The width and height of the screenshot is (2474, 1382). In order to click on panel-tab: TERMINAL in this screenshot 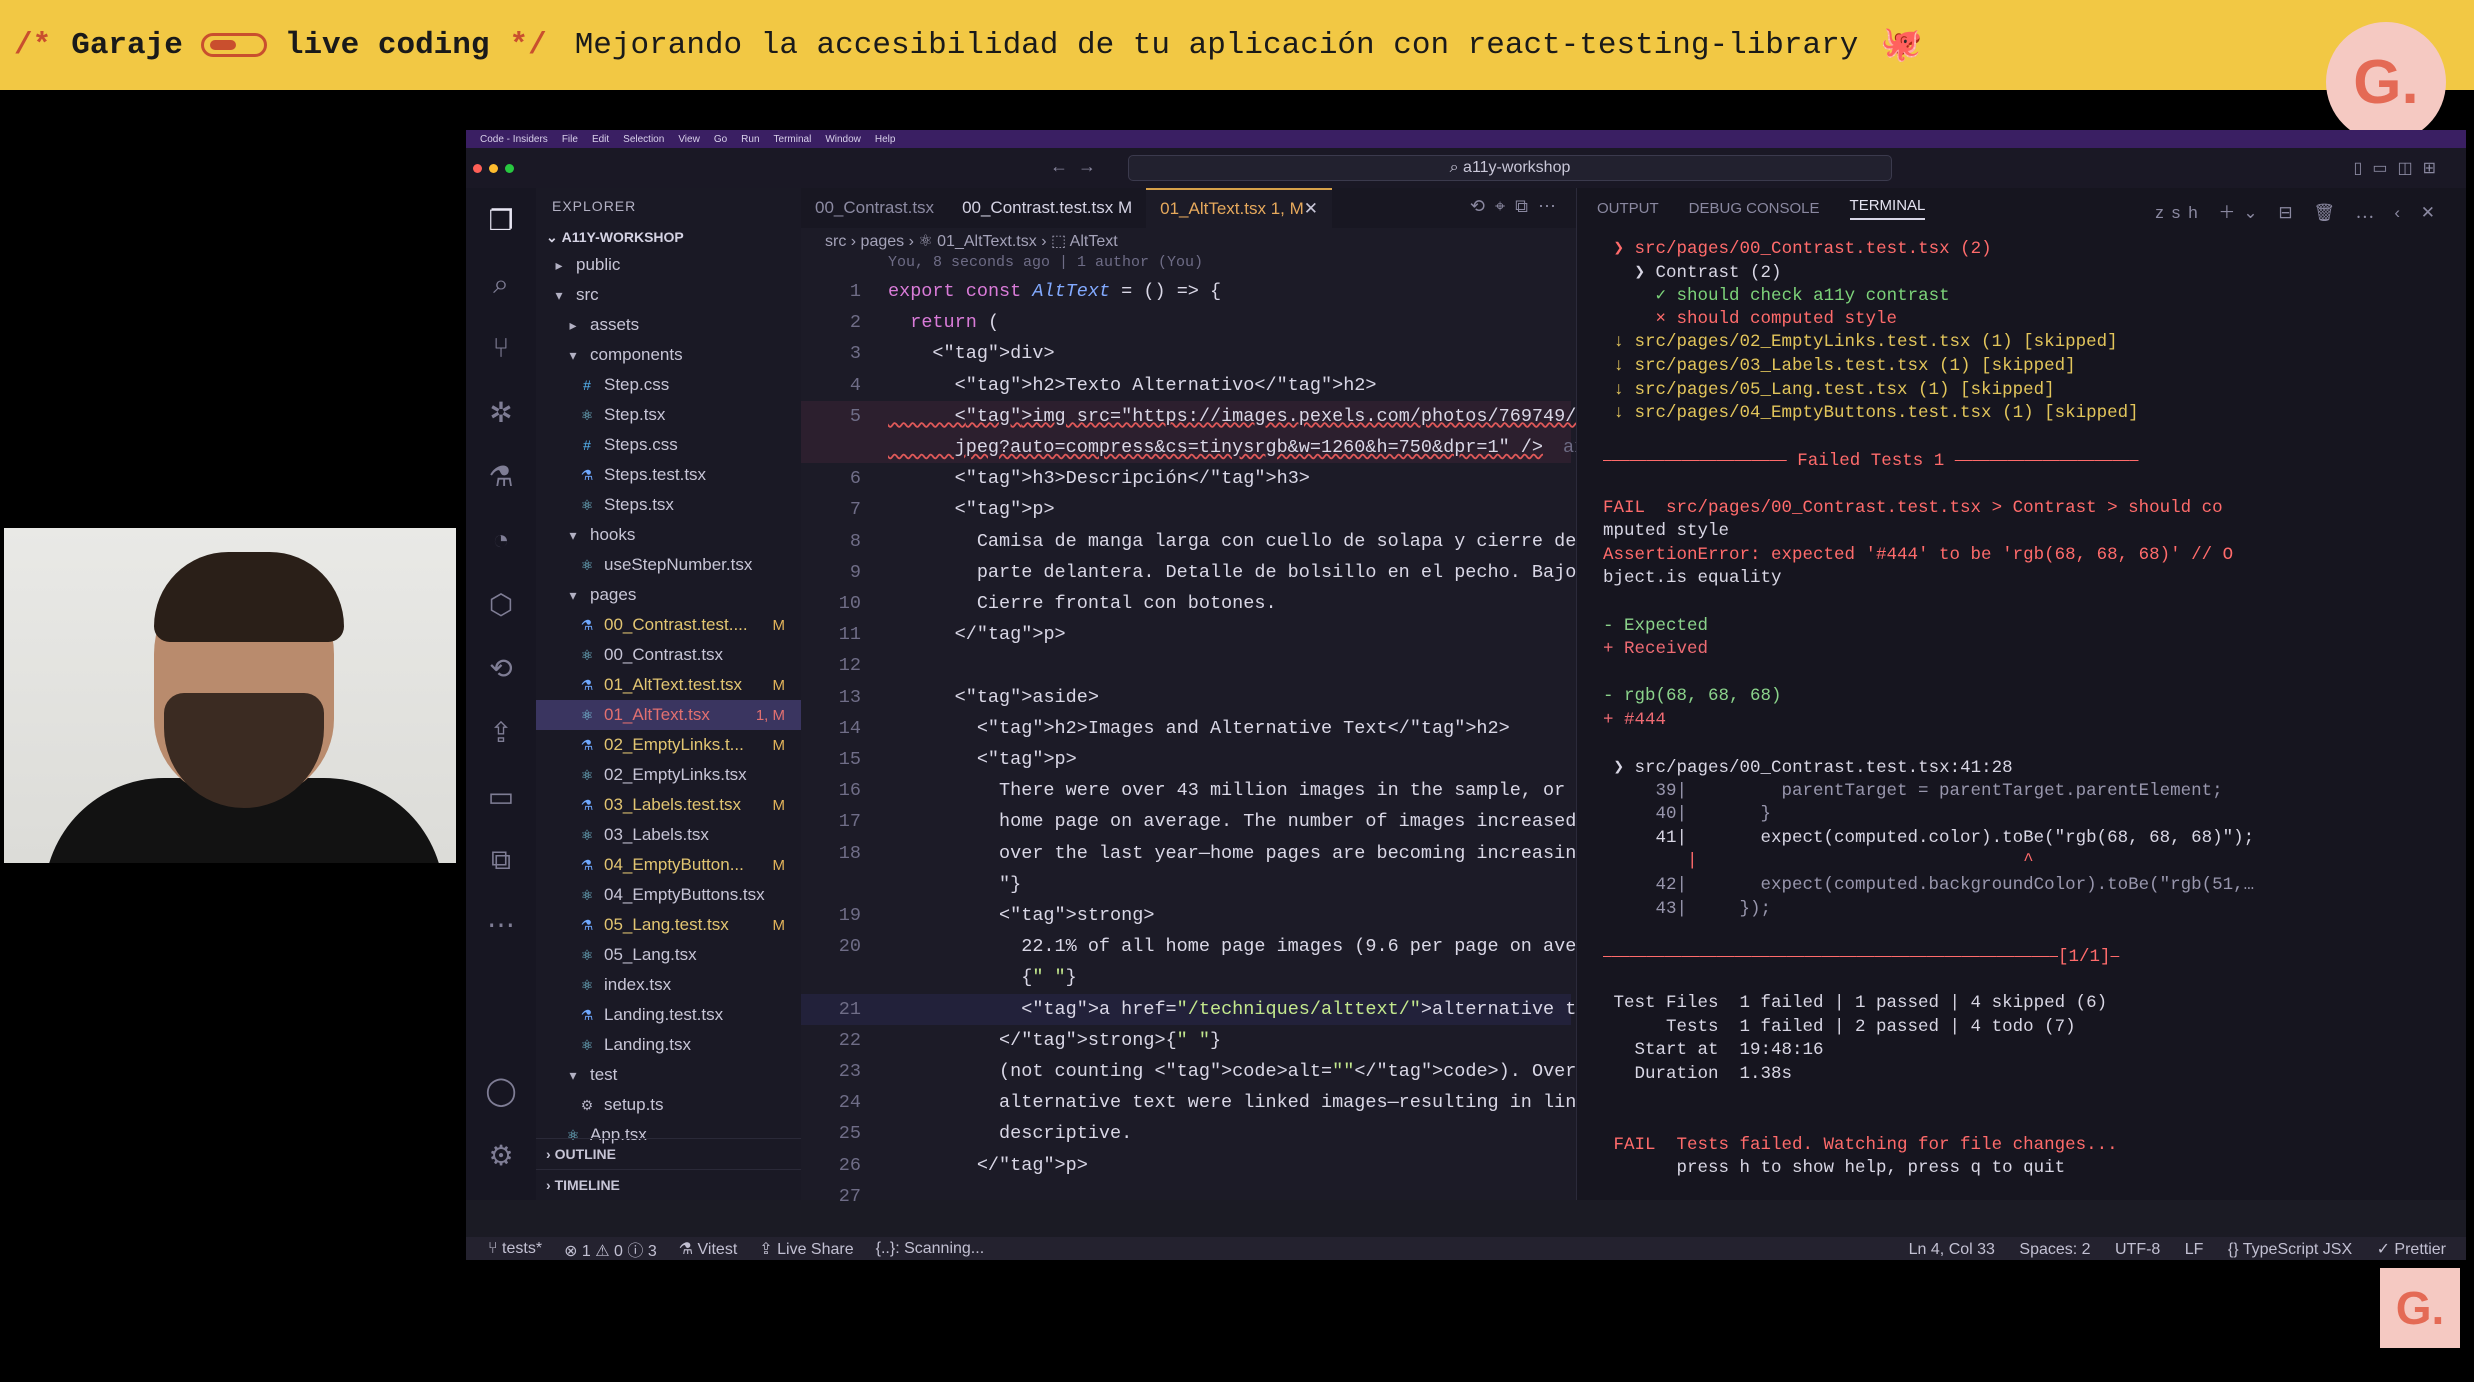, I will do `click(1887, 208)`.